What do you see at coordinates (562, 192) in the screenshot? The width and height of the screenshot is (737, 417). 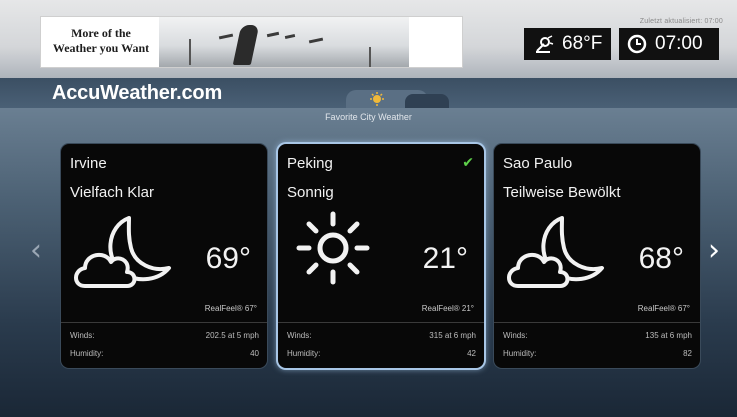 I see `condition-text: Teilweise Bewölkt` at bounding box center [562, 192].